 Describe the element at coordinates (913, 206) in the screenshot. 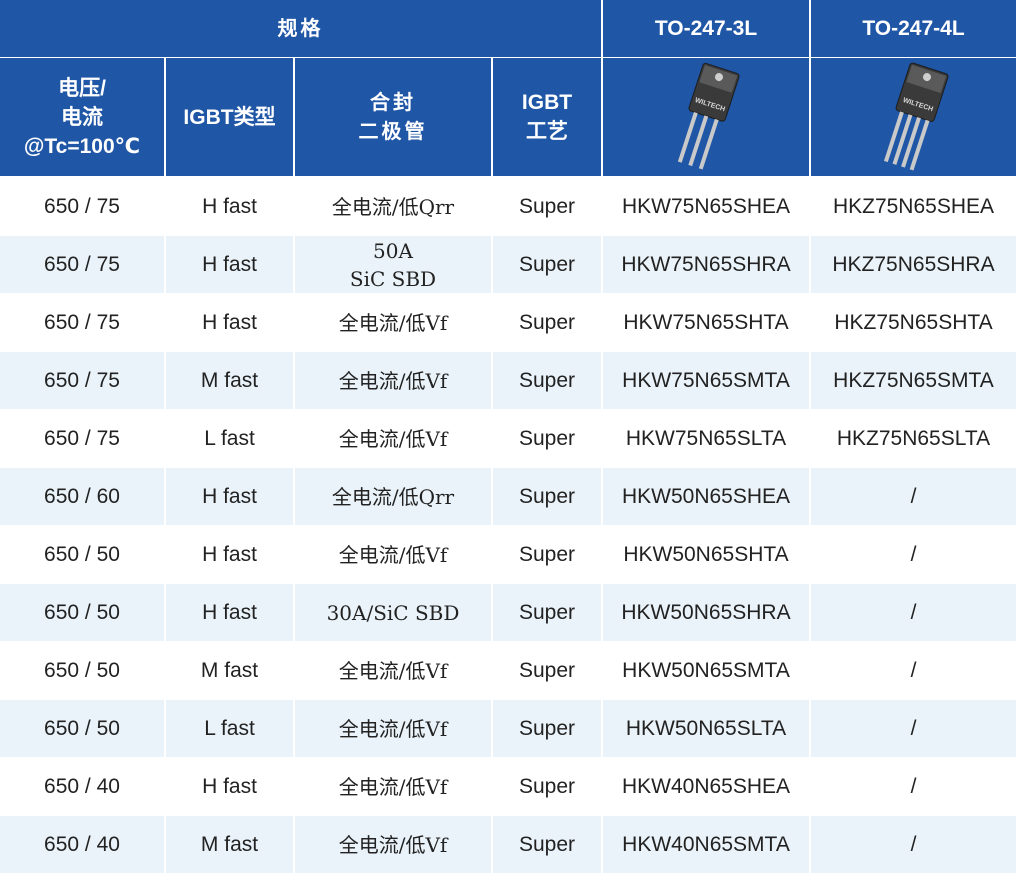

I see `cell-part-4l: HKZ75N65SHEA` at that location.